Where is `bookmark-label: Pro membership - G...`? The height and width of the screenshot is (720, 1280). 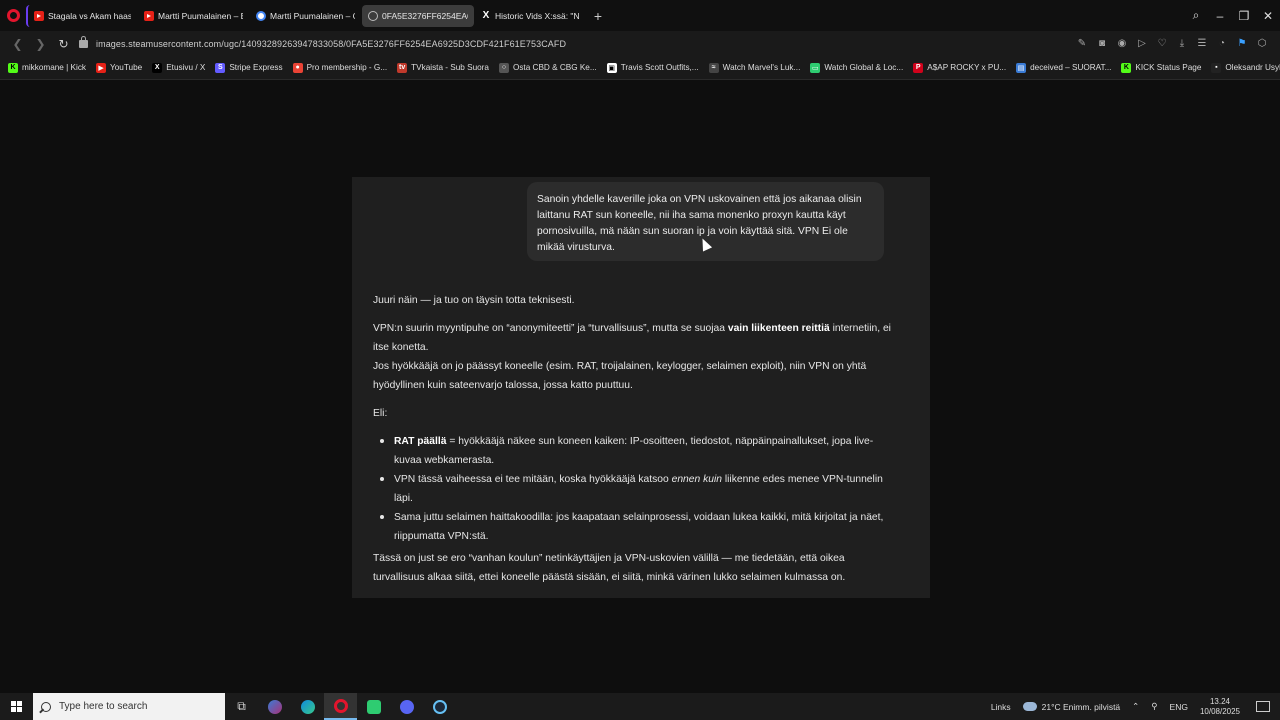
bookmark-label: Pro membership - G... is located at coordinates (347, 67).